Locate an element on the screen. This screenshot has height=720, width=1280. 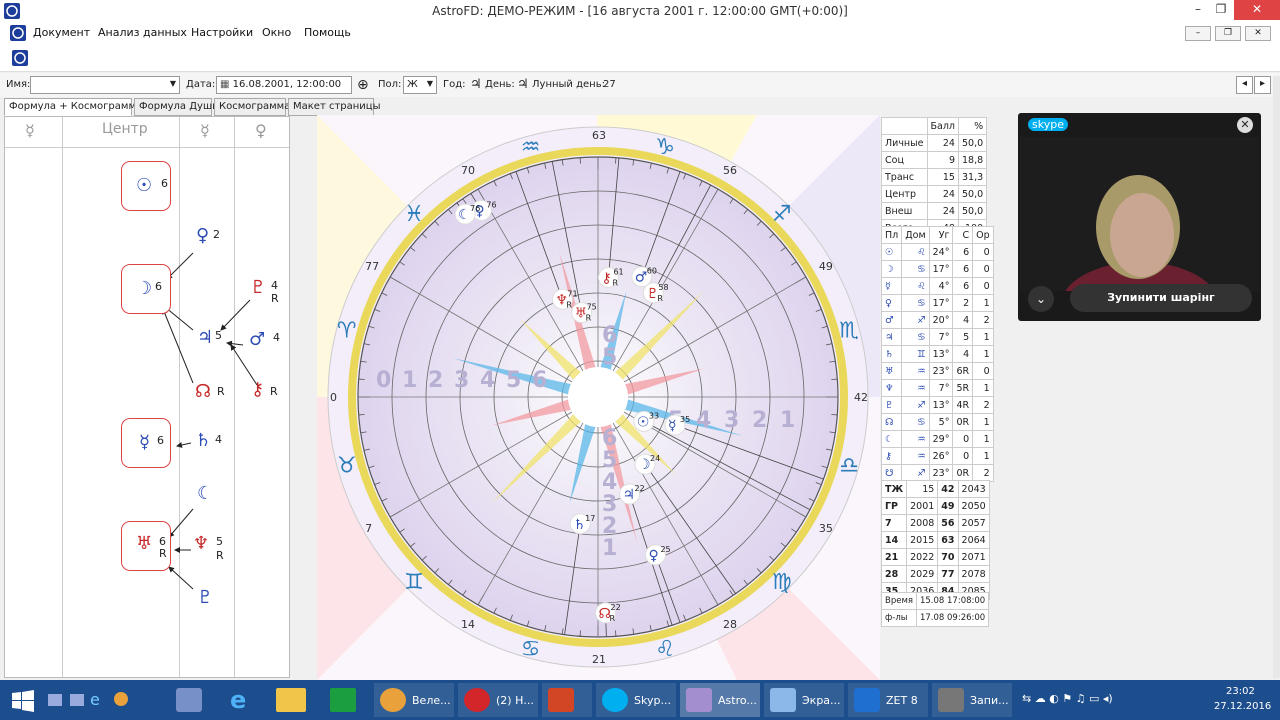
menu-window: Окно is located at coordinates (276, 32).